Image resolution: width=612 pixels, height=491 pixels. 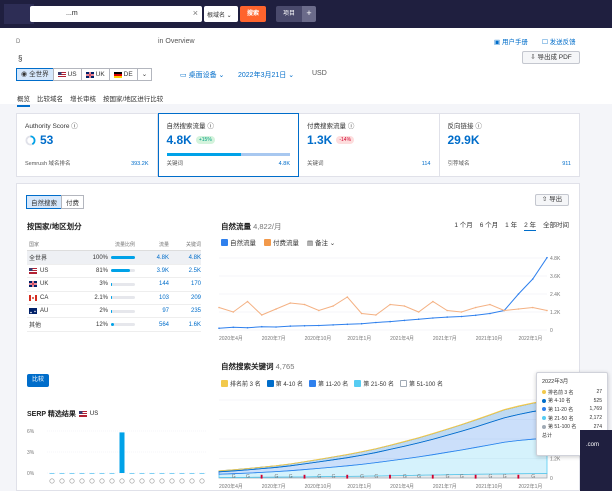 I want to click on legend-4-10: 第 4-10 名, so click(x=284, y=383).